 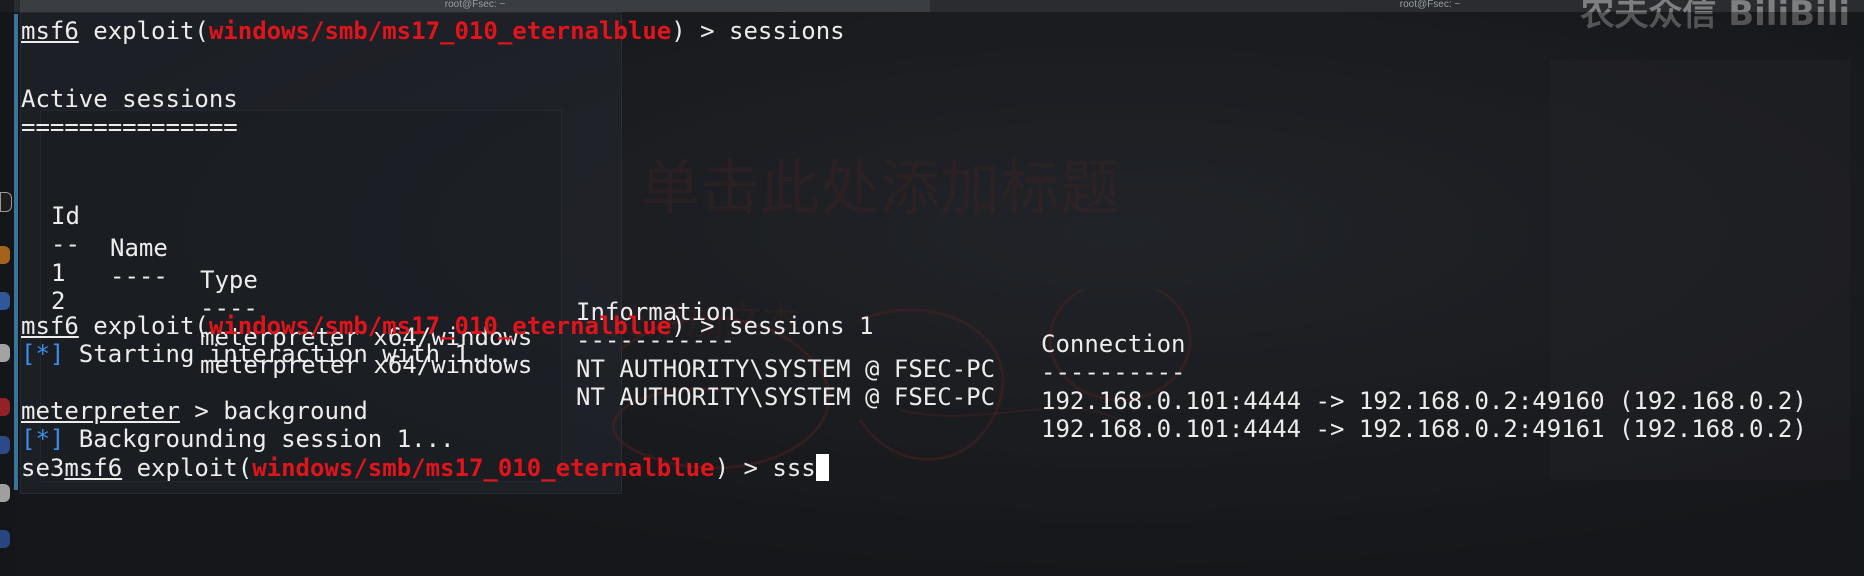 I want to click on meterpreter-prompt: meterpreter, so click(x=100, y=411).